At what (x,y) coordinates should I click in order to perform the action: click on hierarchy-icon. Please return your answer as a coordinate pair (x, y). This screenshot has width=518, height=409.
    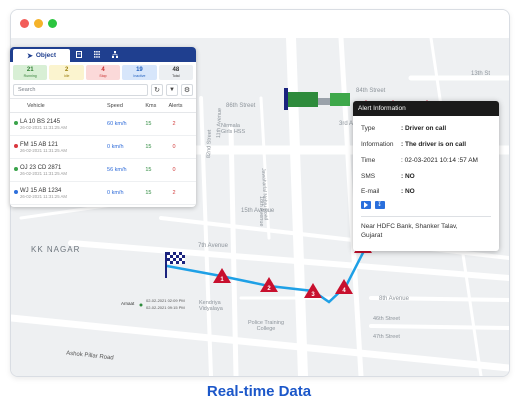
    Looking at the image, I should click on (115, 54).